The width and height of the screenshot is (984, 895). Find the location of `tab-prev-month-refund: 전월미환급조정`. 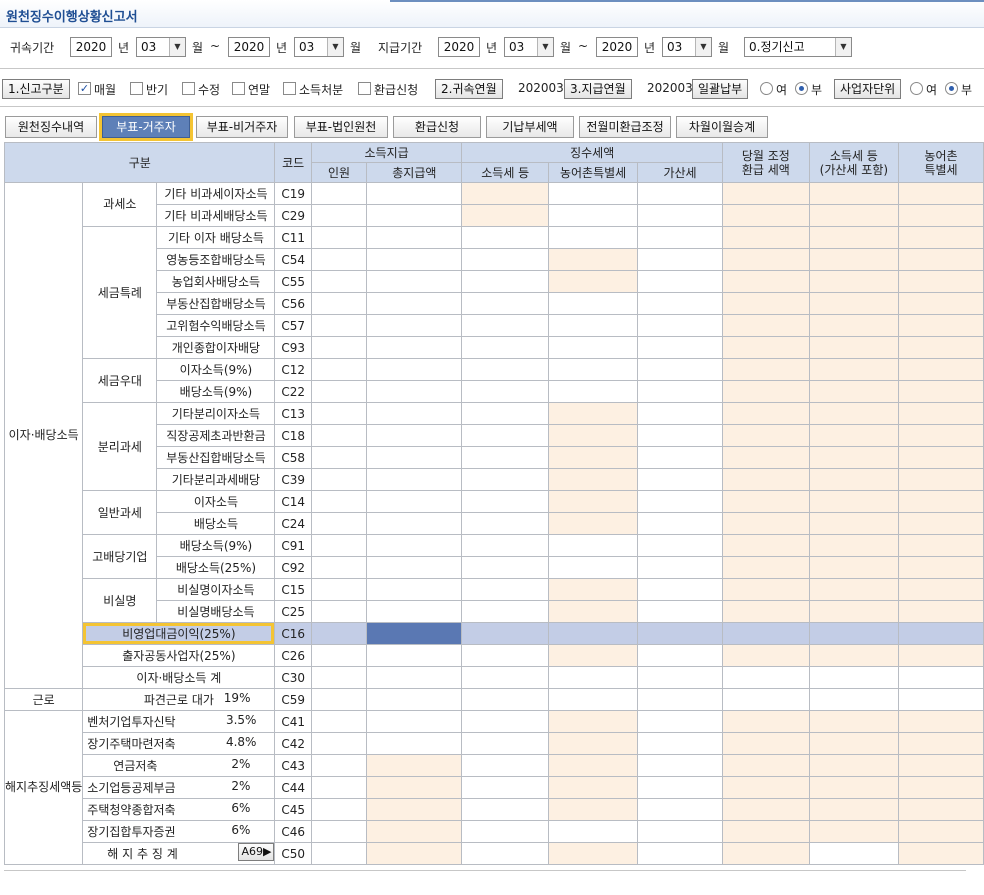

tab-prev-month-refund: 전월미환급조정 is located at coordinates (625, 127).